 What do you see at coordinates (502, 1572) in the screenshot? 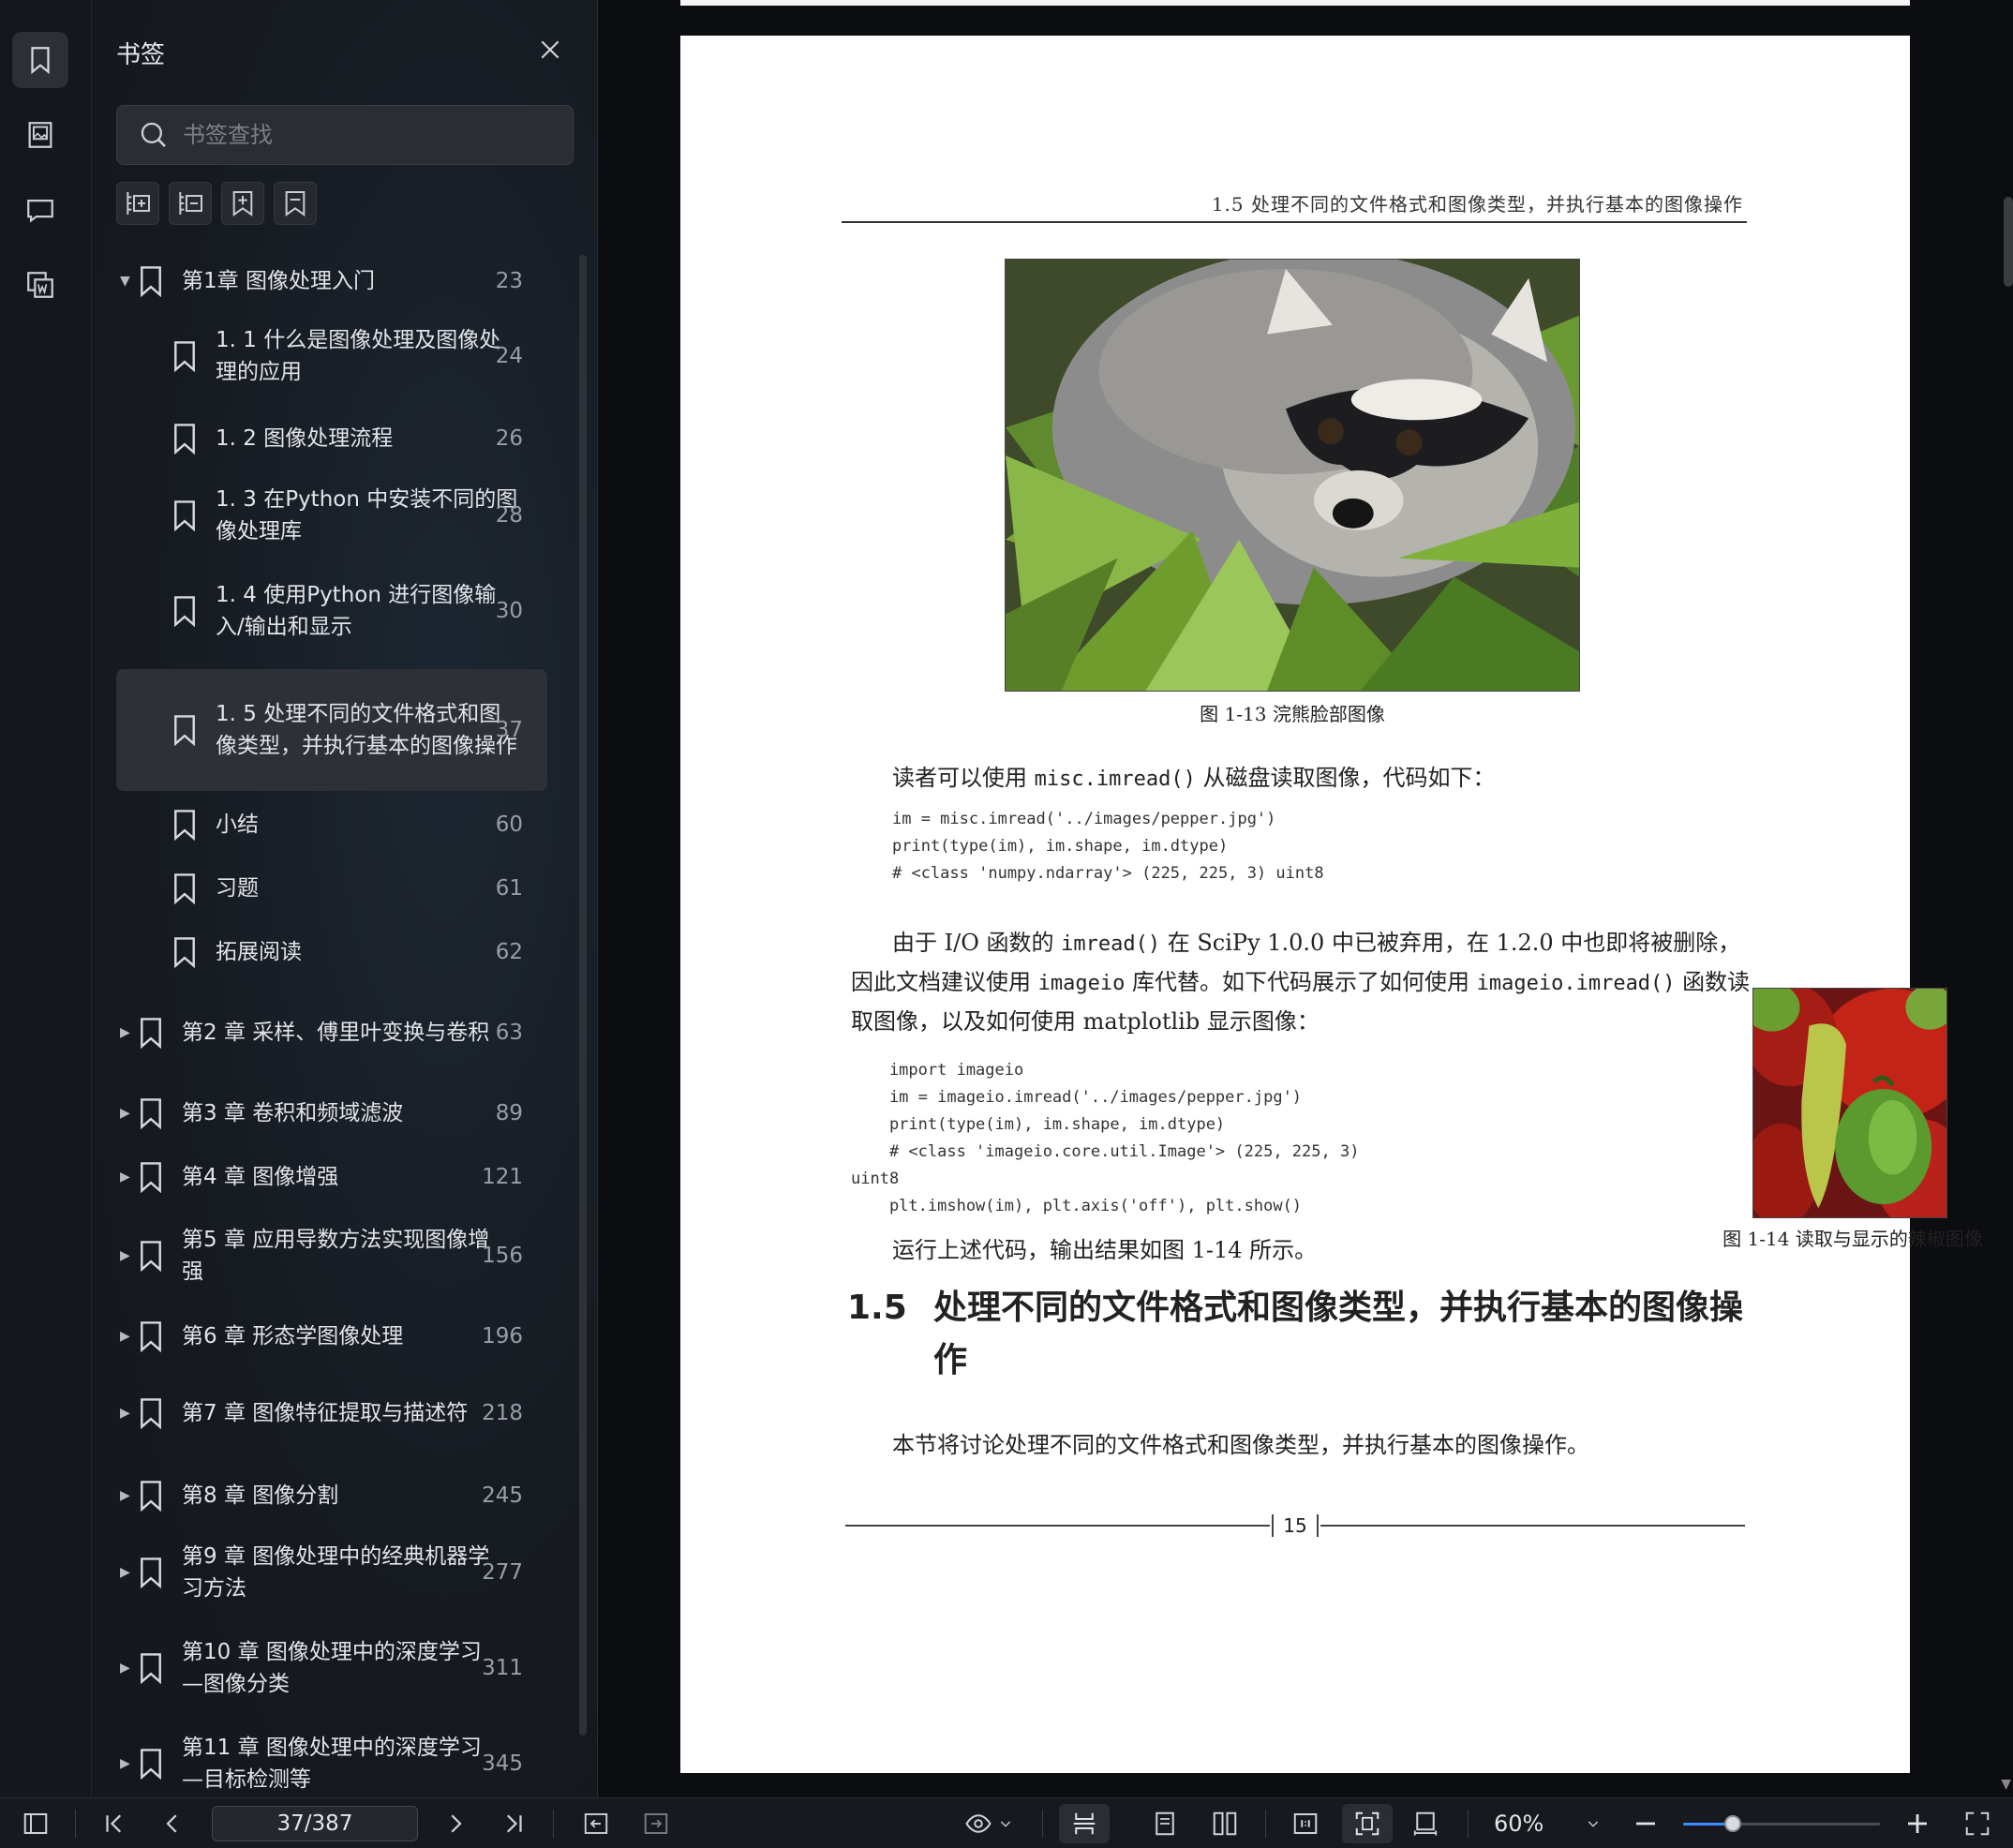
I see `bookmark-page-number: 277` at bounding box center [502, 1572].